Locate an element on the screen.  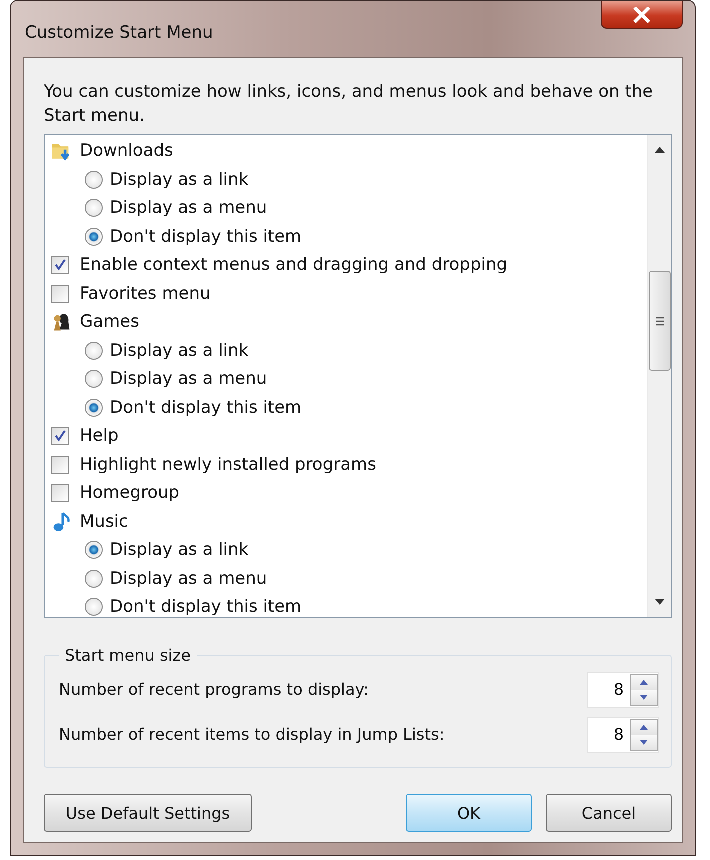
description-text: You can customize how links, icons, and menus look and behave on the Start menu. is located at coordinates (349, 104).